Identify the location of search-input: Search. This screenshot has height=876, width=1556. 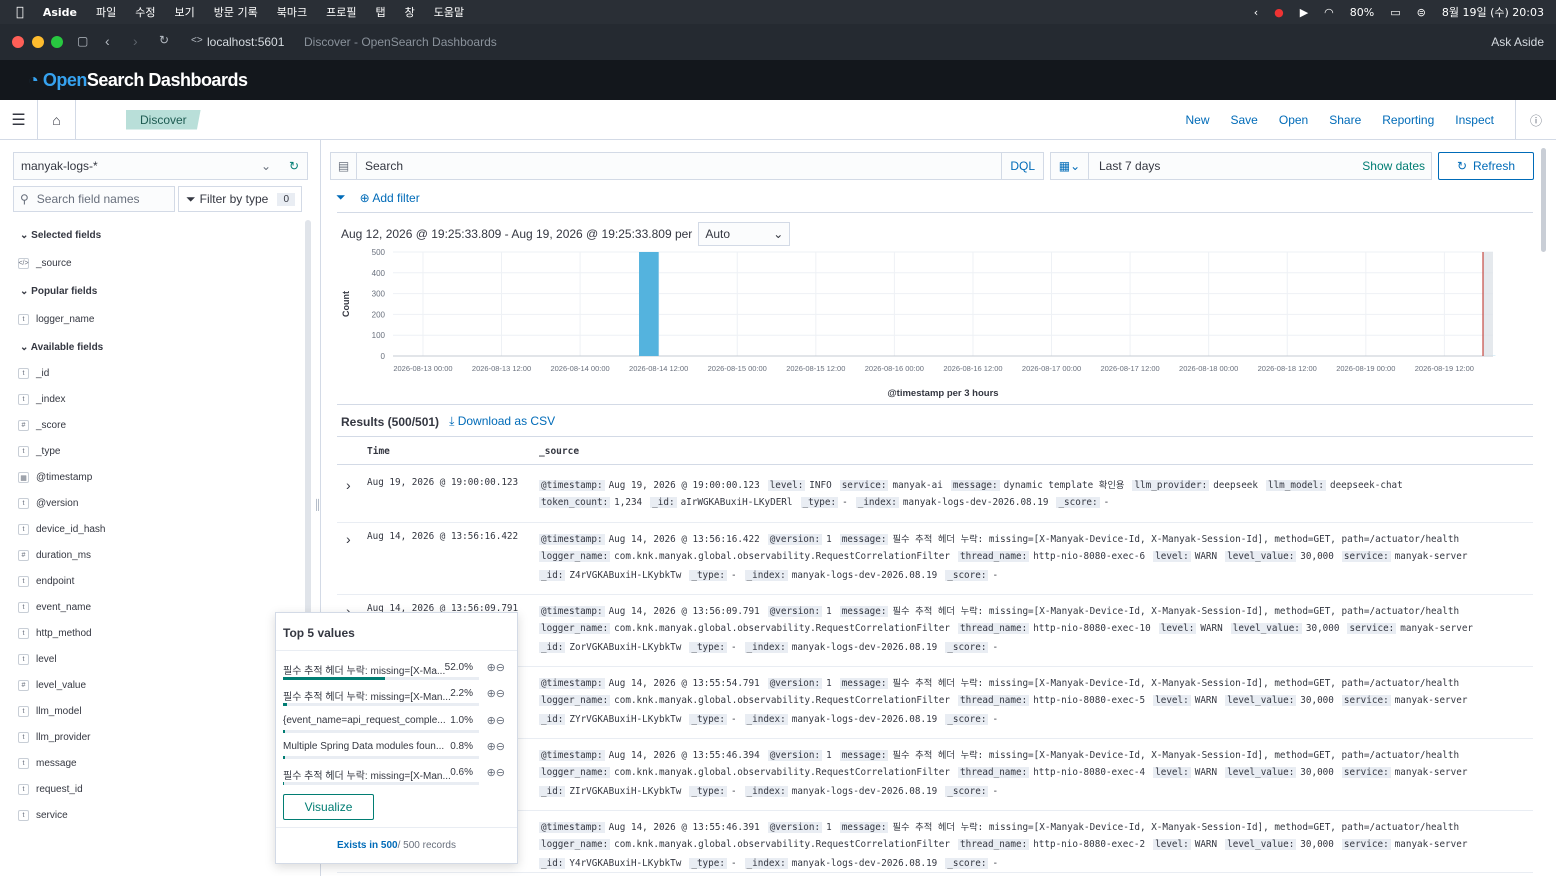
(683, 166).